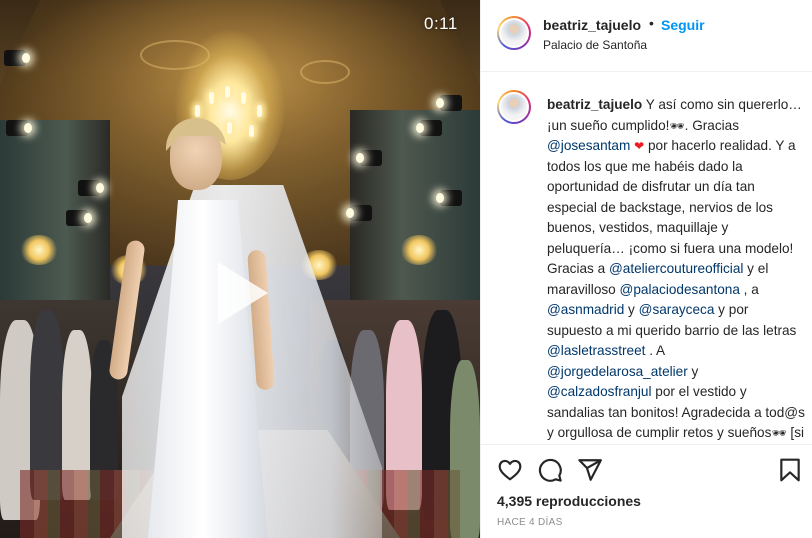 The image size is (812, 538). I want to click on mention-link: @asnmadrid, so click(585, 309).